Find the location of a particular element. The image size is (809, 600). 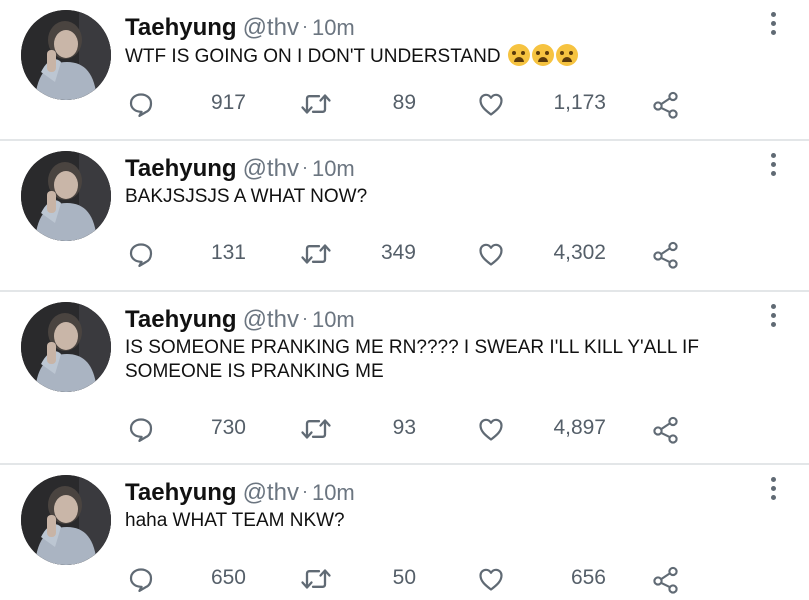

like-count: 1,173 is located at coordinates (579, 102).